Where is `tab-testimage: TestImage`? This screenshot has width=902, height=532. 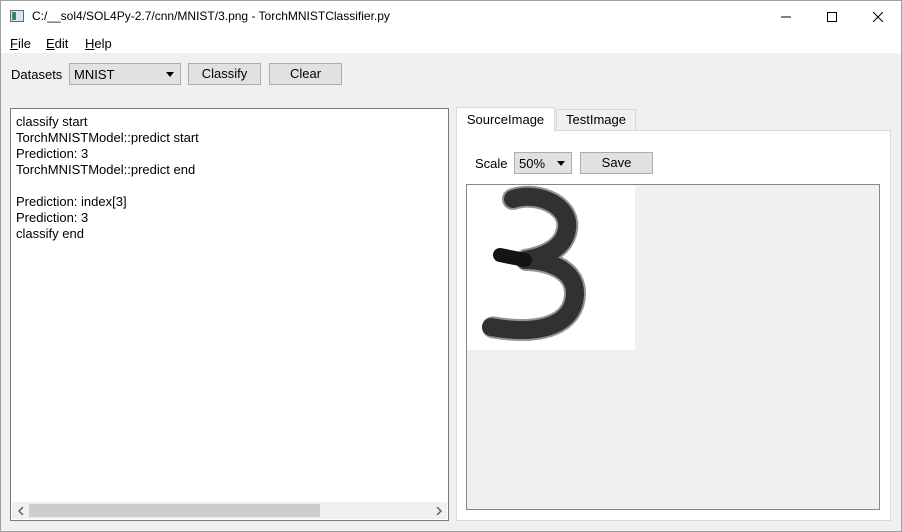
tab-testimage: TestImage is located at coordinates (596, 120).